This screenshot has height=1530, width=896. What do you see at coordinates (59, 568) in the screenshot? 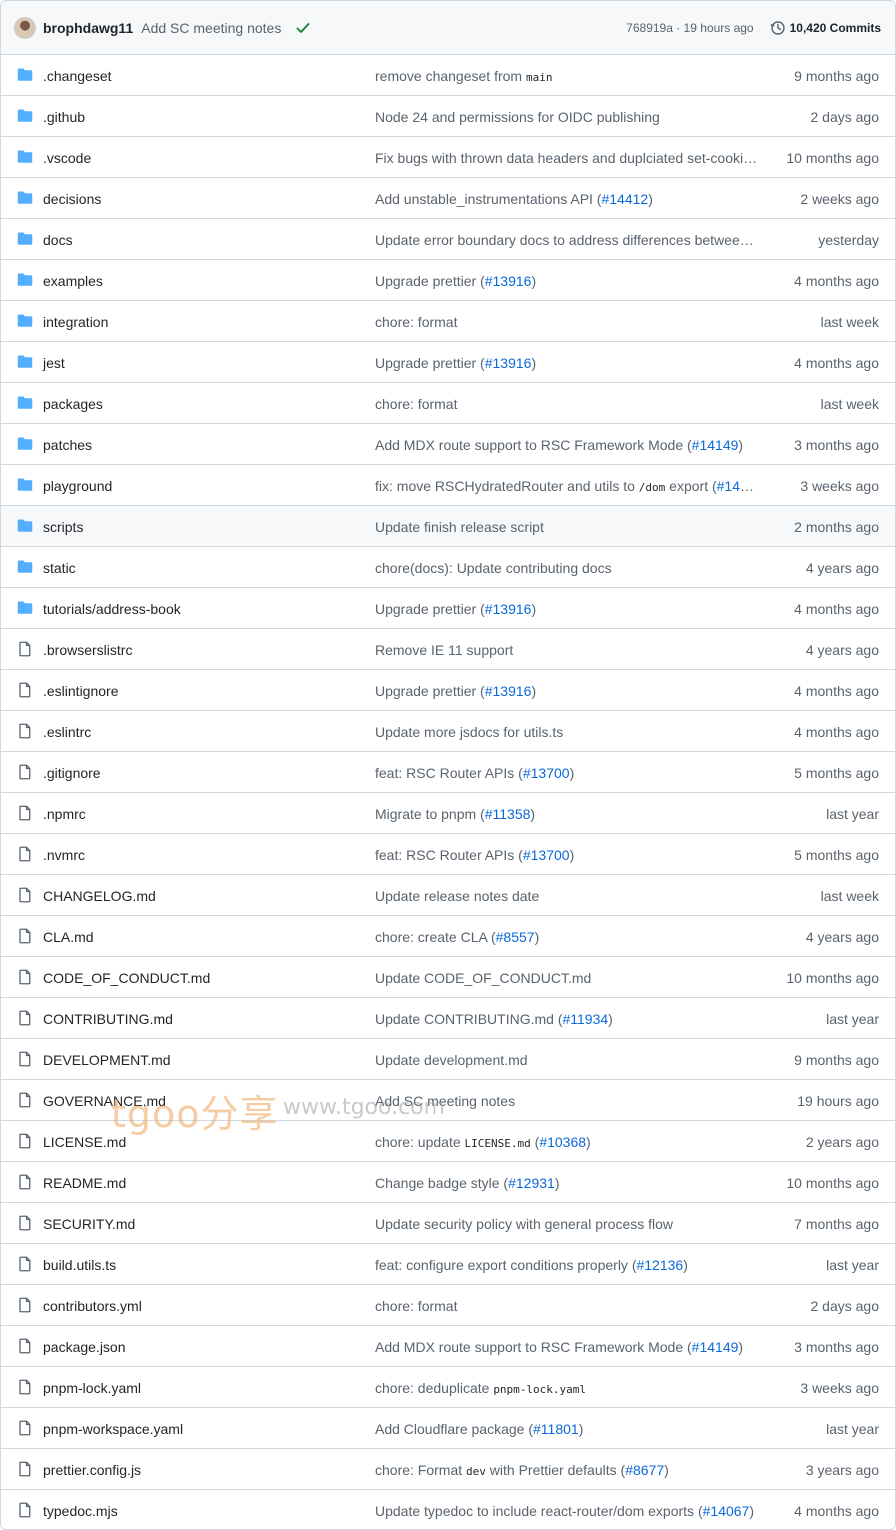
I see `file-name-link: static` at bounding box center [59, 568].